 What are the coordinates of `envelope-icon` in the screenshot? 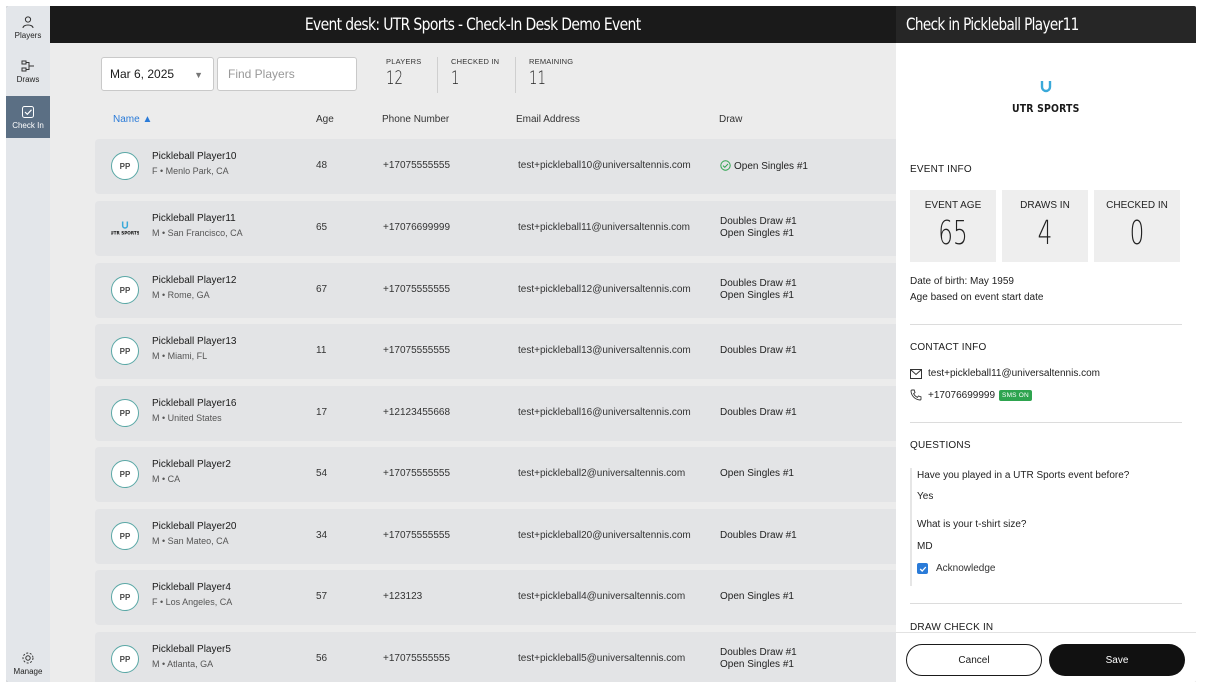 It's located at (916, 373).